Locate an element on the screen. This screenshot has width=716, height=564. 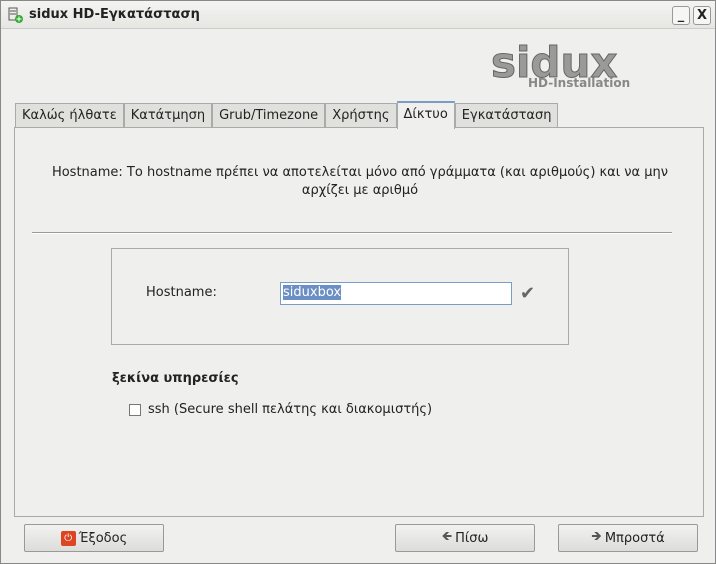
exit-button: ⏻ Έξοδος is located at coordinates (94, 538).